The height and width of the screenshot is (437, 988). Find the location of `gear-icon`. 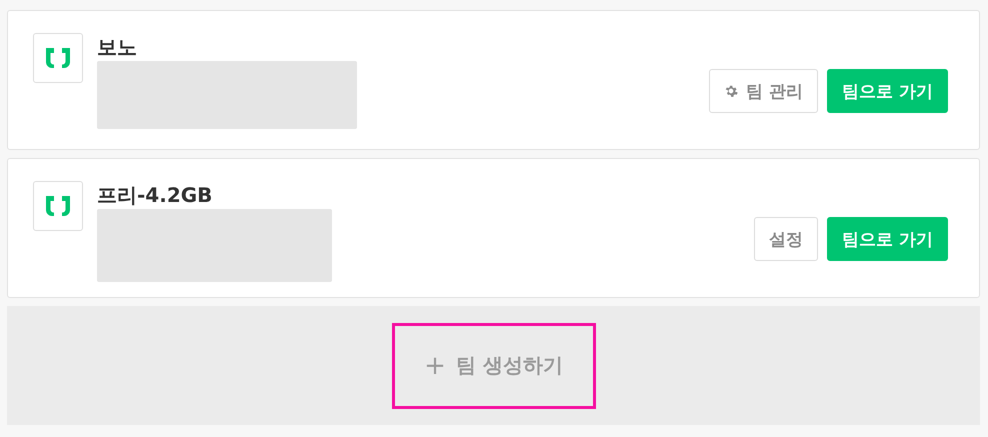

gear-icon is located at coordinates (731, 91).